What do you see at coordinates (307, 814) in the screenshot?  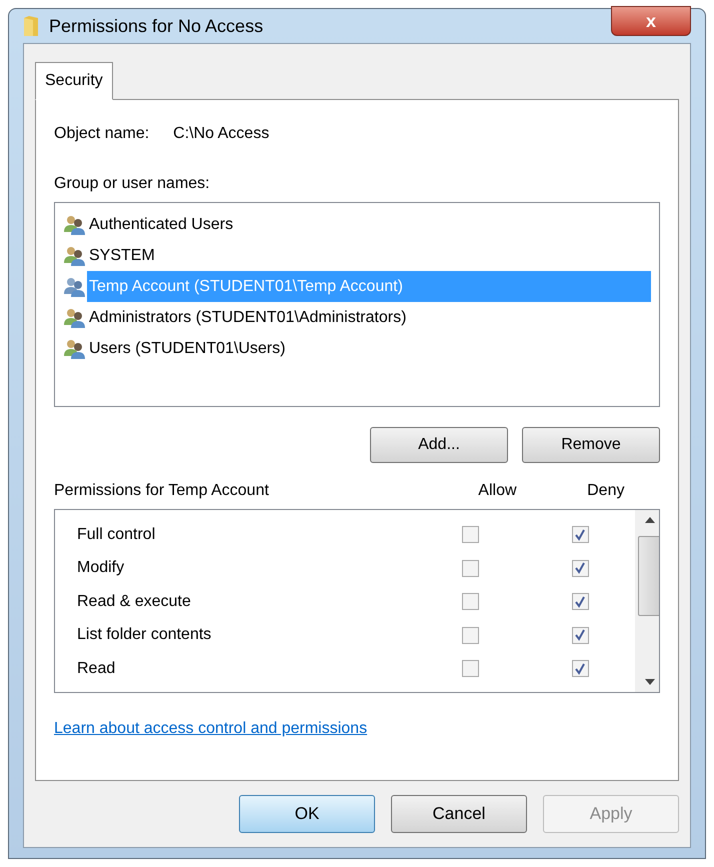 I see `dialog-button: OK` at bounding box center [307, 814].